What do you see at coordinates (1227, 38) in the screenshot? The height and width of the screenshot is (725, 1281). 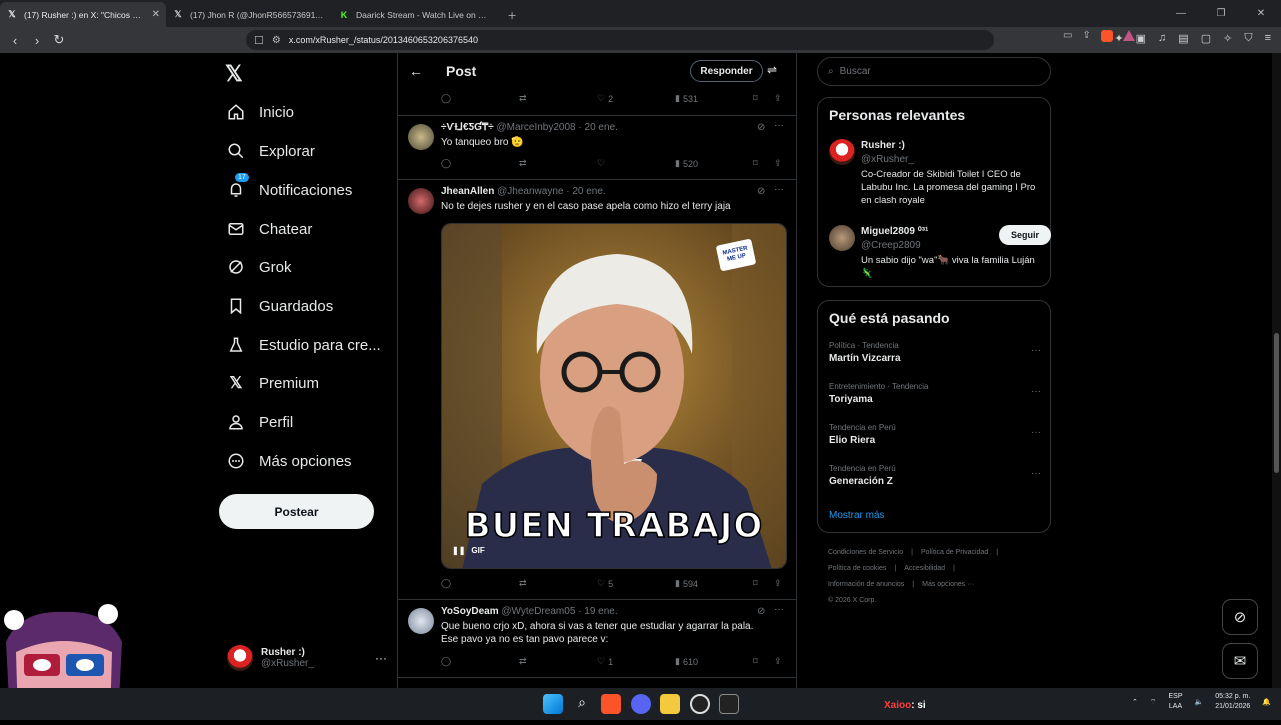 I see `leo-icon: ✧` at bounding box center [1227, 38].